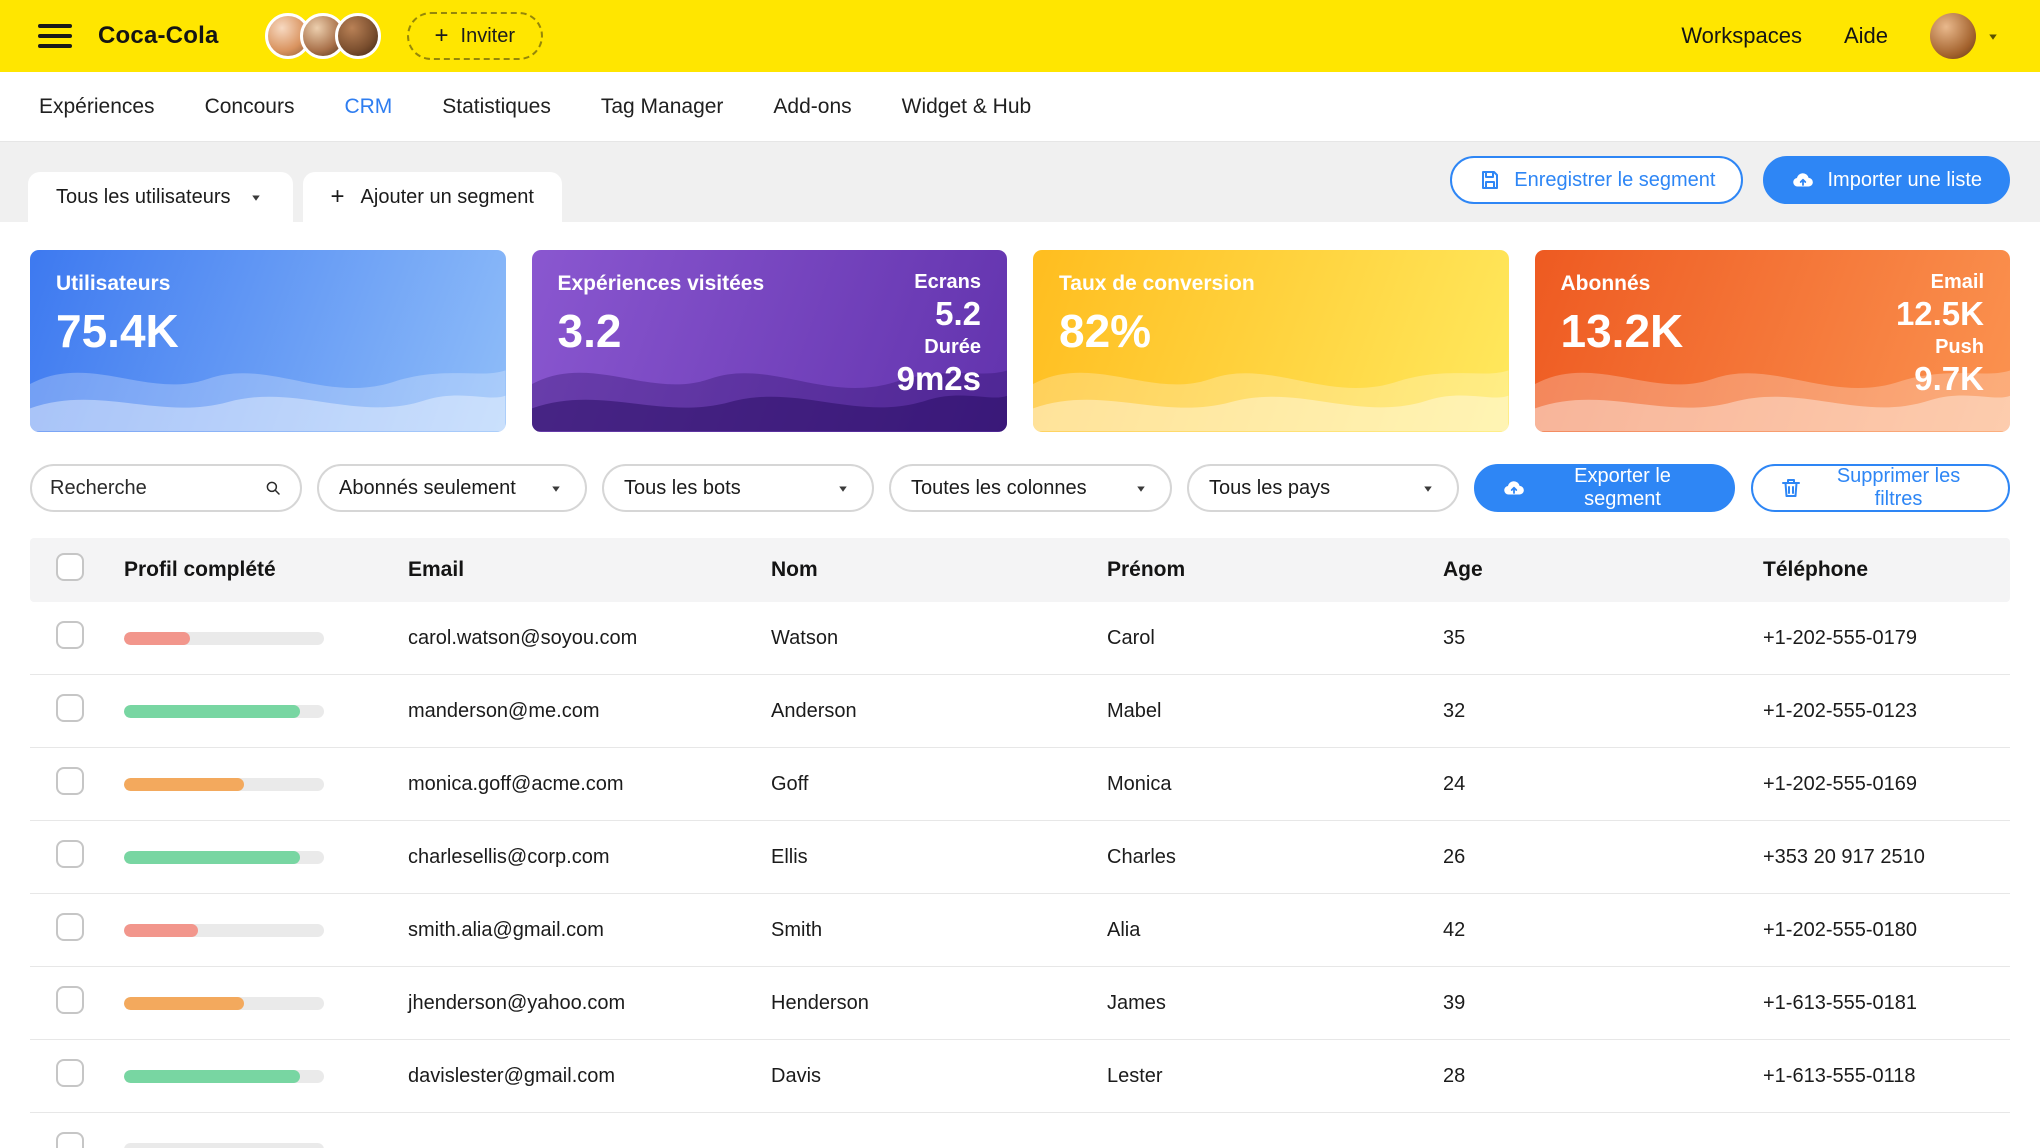  Describe the element at coordinates (1772, 341) in the screenshot. I see `stat-card: Abonnés 13.2K Email 12.5K Push 9.7K` at that location.